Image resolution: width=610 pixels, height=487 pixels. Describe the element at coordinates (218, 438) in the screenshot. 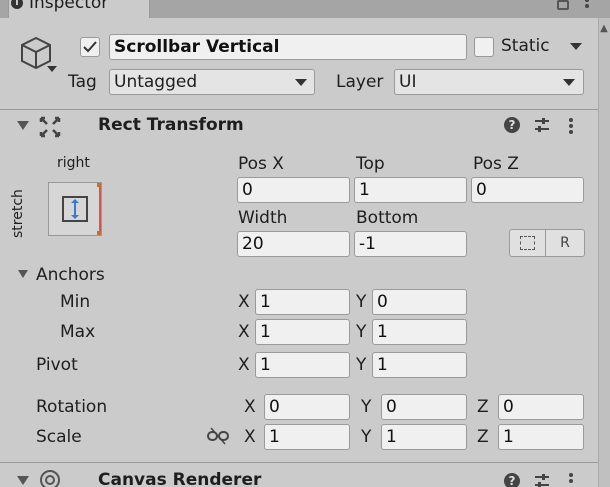

I see `scale-link-icon` at that location.